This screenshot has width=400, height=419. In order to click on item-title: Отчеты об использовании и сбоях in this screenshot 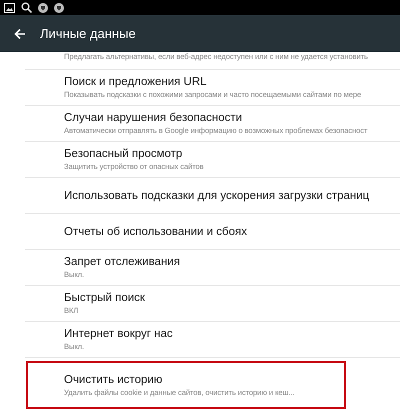, I will do `click(156, 232)`.